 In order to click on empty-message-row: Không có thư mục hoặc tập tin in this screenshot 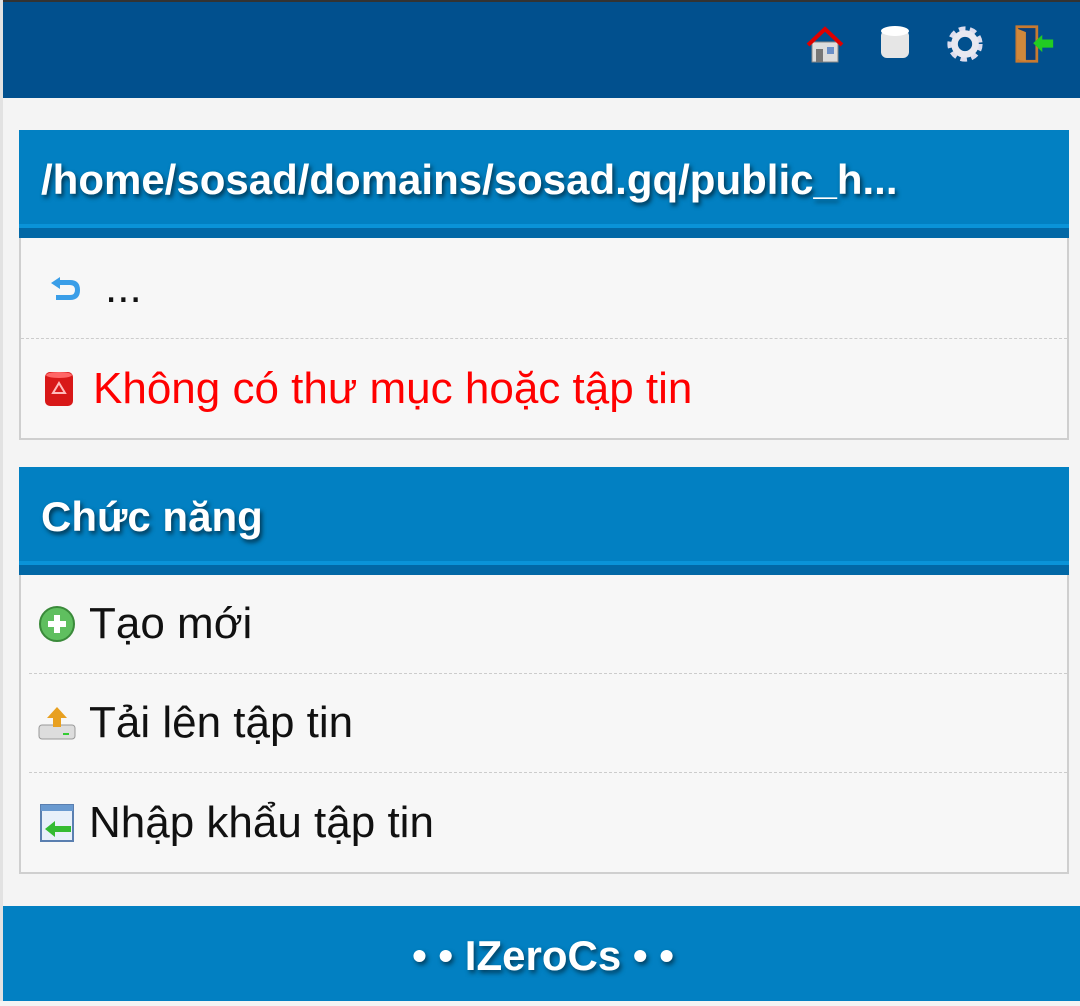, I will do `click(544, 388)`.